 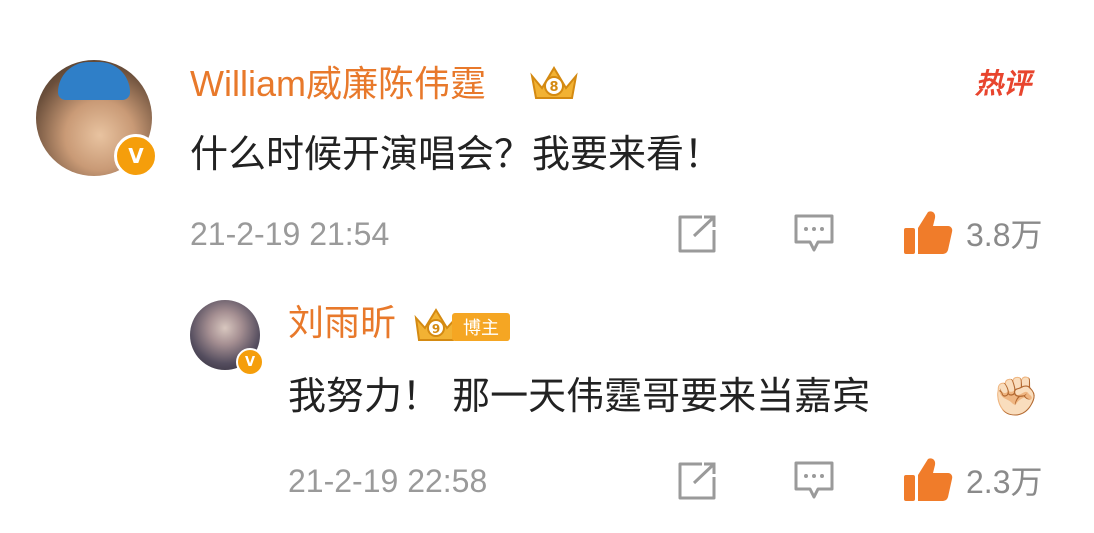 I want to click on reply-timestamp: 21-2-19 22:58, so click(x=388, y=481).